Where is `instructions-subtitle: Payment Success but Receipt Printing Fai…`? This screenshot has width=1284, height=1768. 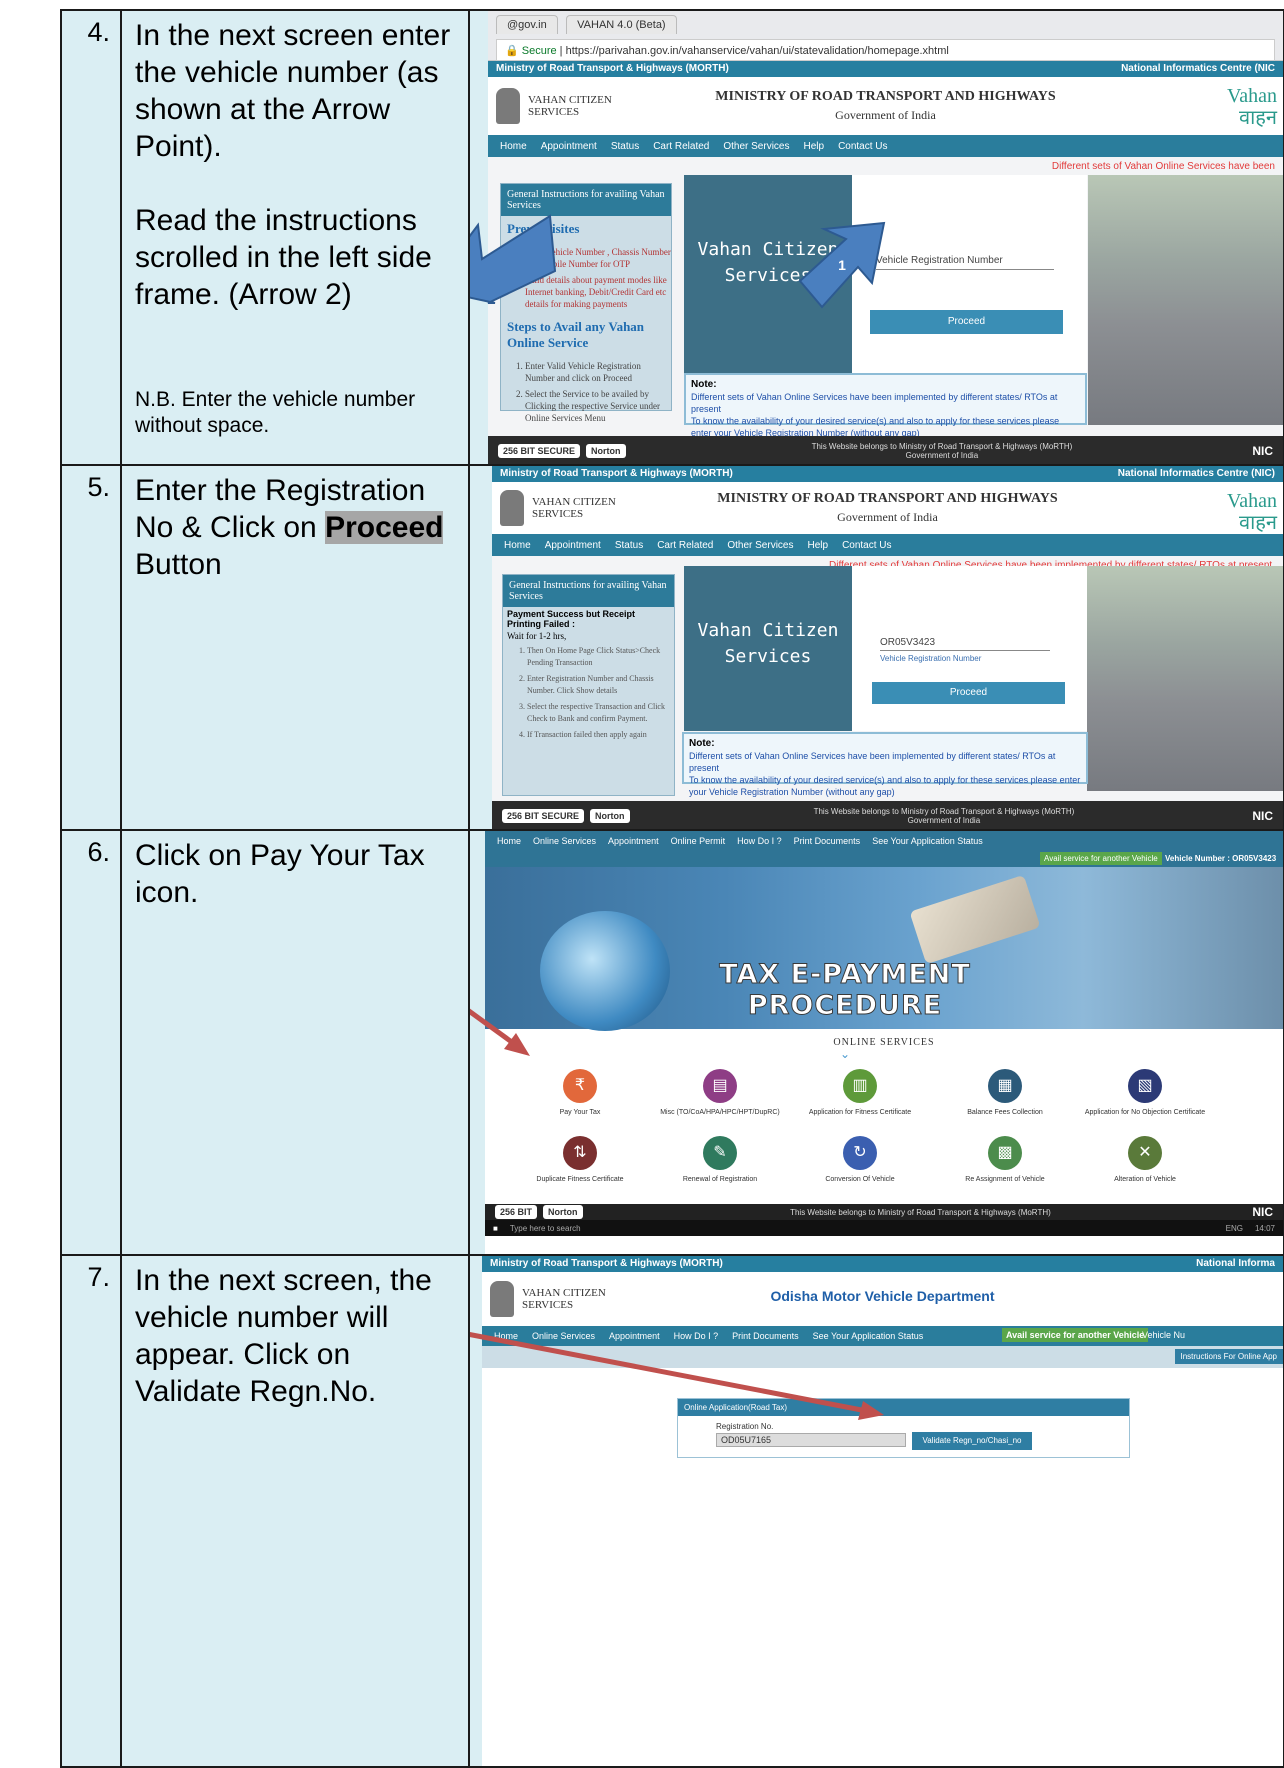
instructions-subtitle: Payment Success but Receipt Printing Fai… is located at coordinates (571, 619).